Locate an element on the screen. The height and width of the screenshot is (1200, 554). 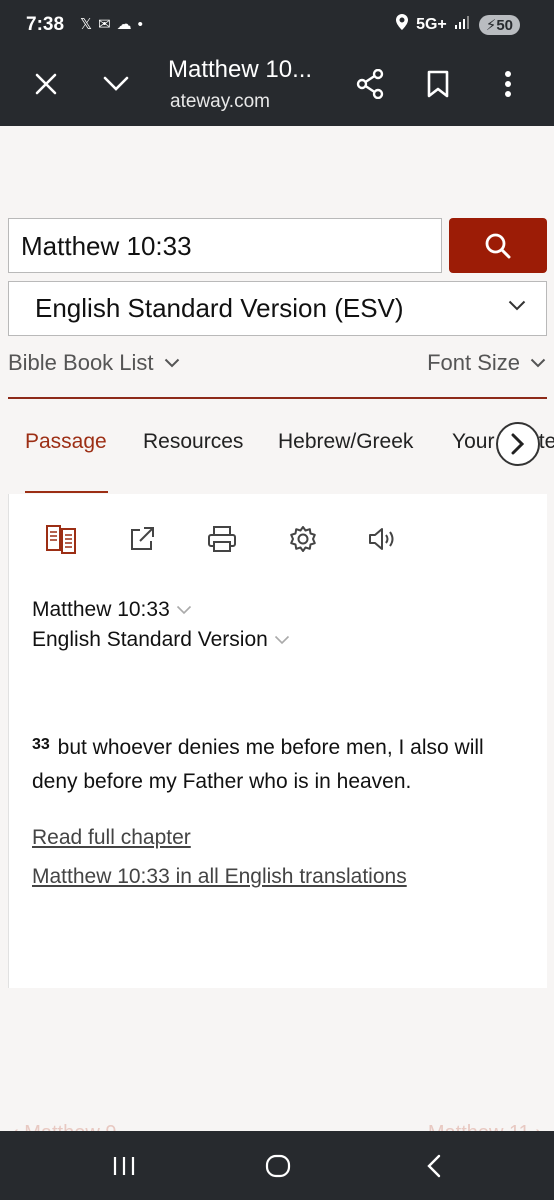
passage-search-input: Matthew 10:33 is located at coordinates (225, 245).